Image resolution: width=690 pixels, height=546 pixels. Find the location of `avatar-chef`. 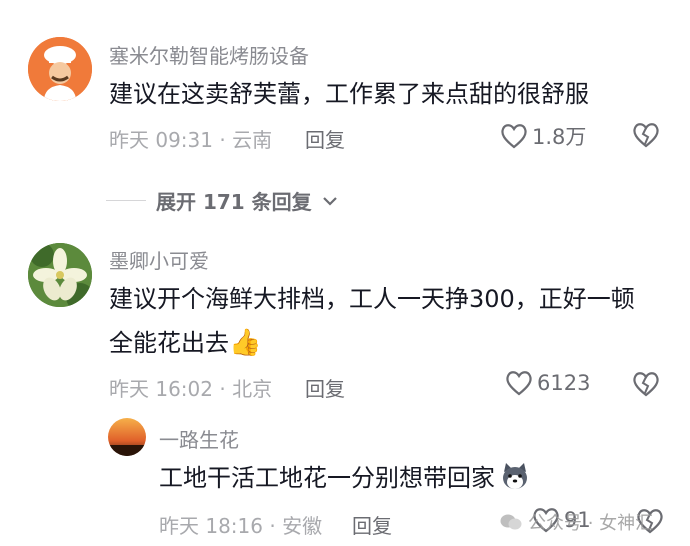

avatar-chef is located at coordinates (60, 69).